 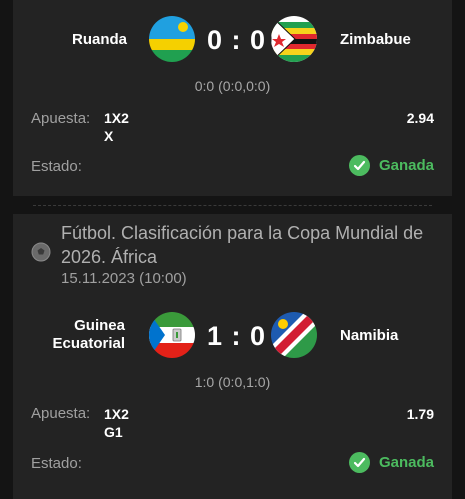 I want to click on namibia-flag-icon, so click(x=294, y=335).